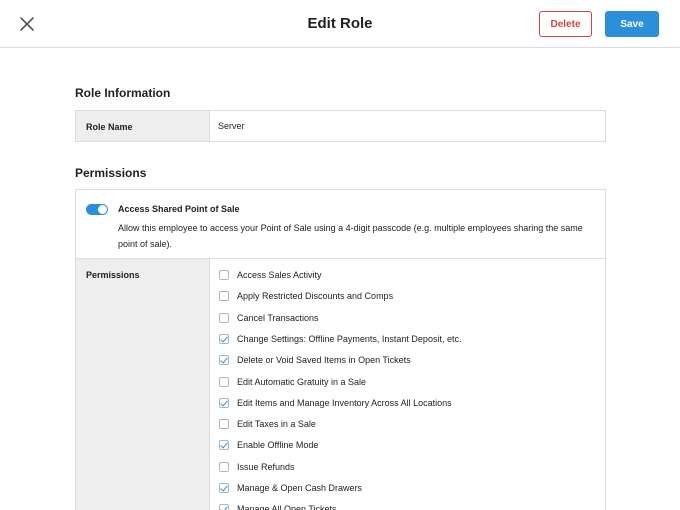  What do you see at coordinates (276, 424) in the screenshot?
I see `permission-label: Edit Taxes in a Sale` at bounding box center [276, 424].